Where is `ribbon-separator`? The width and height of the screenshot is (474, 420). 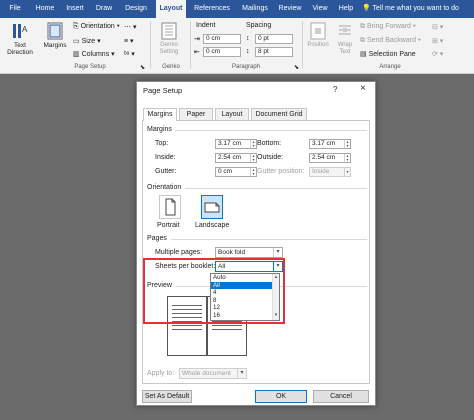 ribbon-separator is located at coordinates (150, 45).